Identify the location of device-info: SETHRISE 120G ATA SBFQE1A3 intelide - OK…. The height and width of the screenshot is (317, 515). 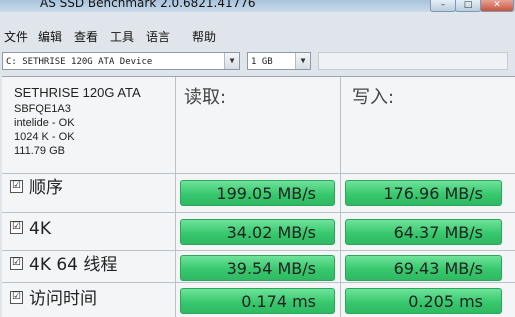
(94, 121).